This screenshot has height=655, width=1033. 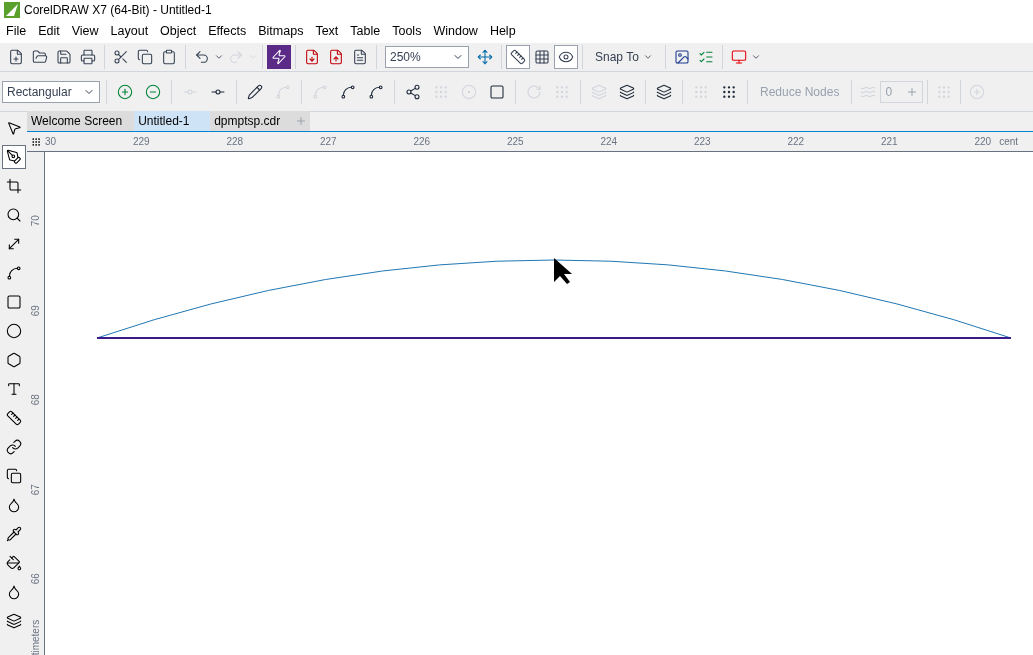 I want to click on ruler-label: 223, so click(x=703, y=142).